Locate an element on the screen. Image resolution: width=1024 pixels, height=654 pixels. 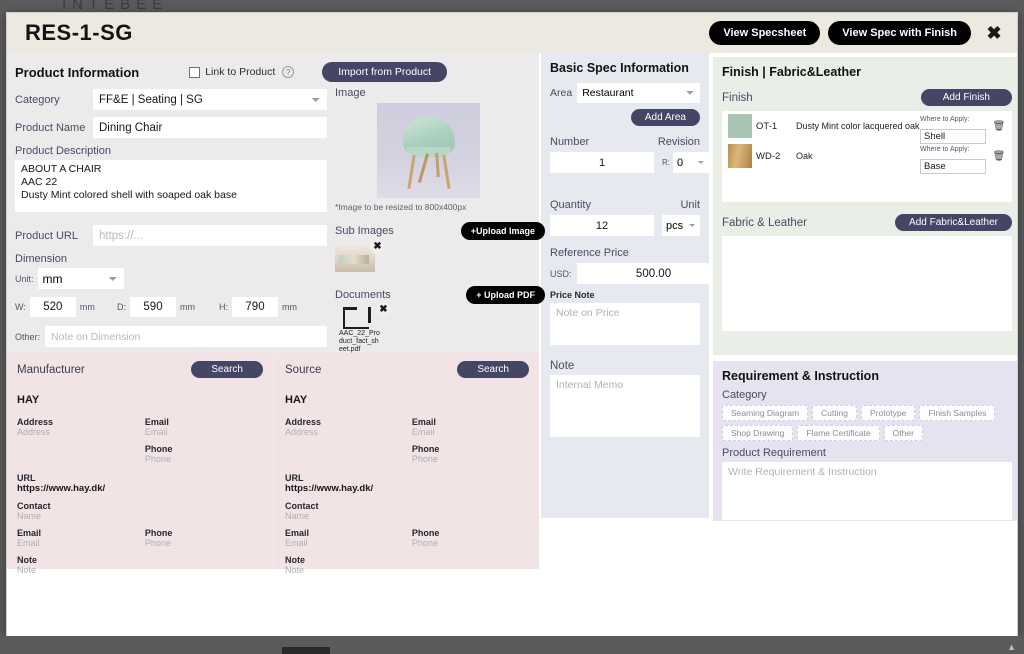
sub-images-label: Sub Images is located at coordinates (364, 231).